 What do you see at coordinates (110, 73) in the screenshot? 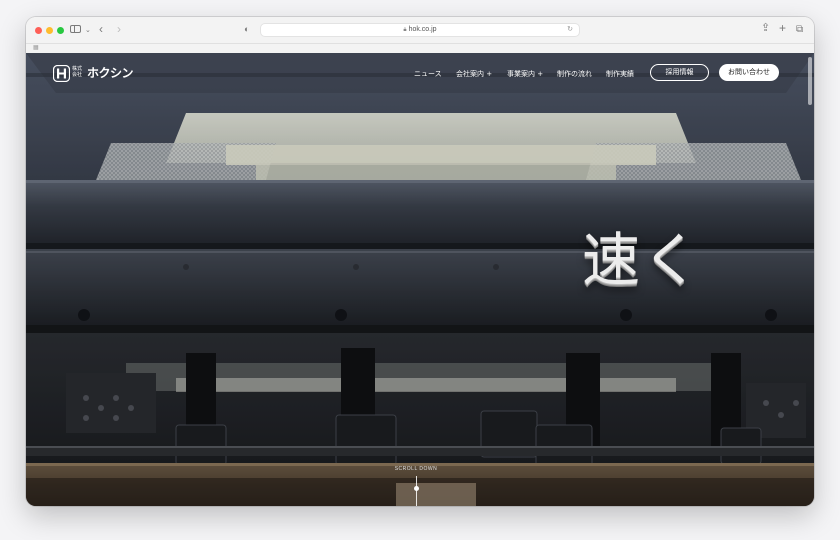
I see `logo-company-name: ホクシン` at bounding box center [110, 73].